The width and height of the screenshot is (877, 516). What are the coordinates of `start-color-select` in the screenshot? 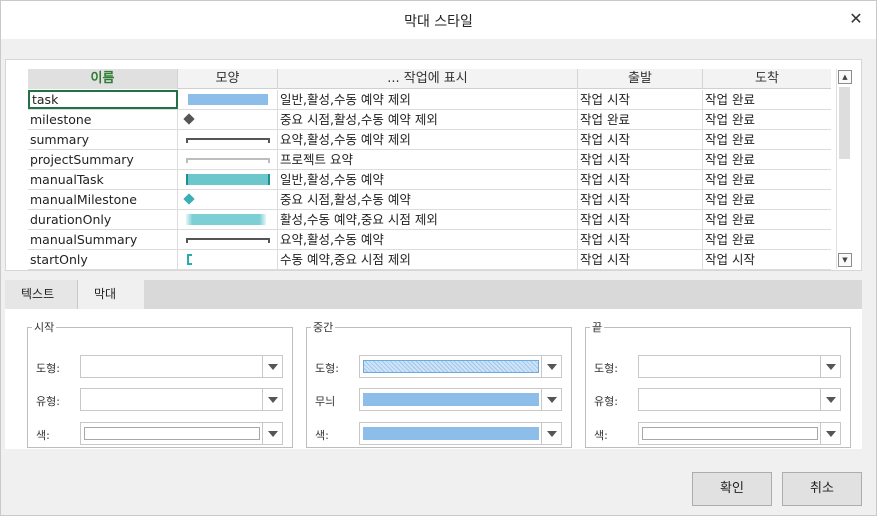 It's located at (181, 433).